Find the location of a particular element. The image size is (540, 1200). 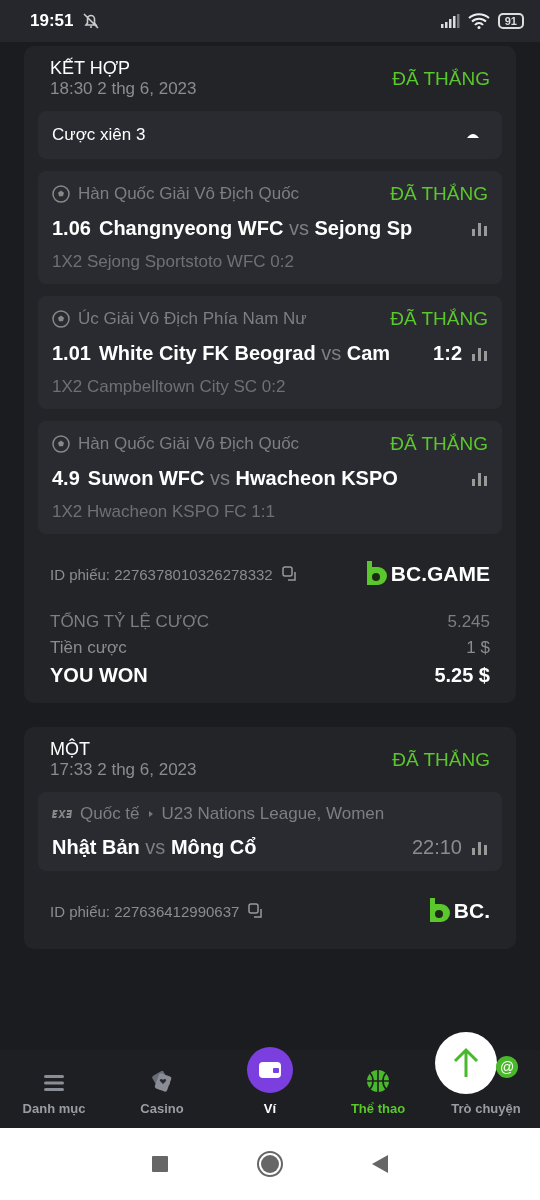

summary-label: YOU WON is located at coordinates (99, 675).